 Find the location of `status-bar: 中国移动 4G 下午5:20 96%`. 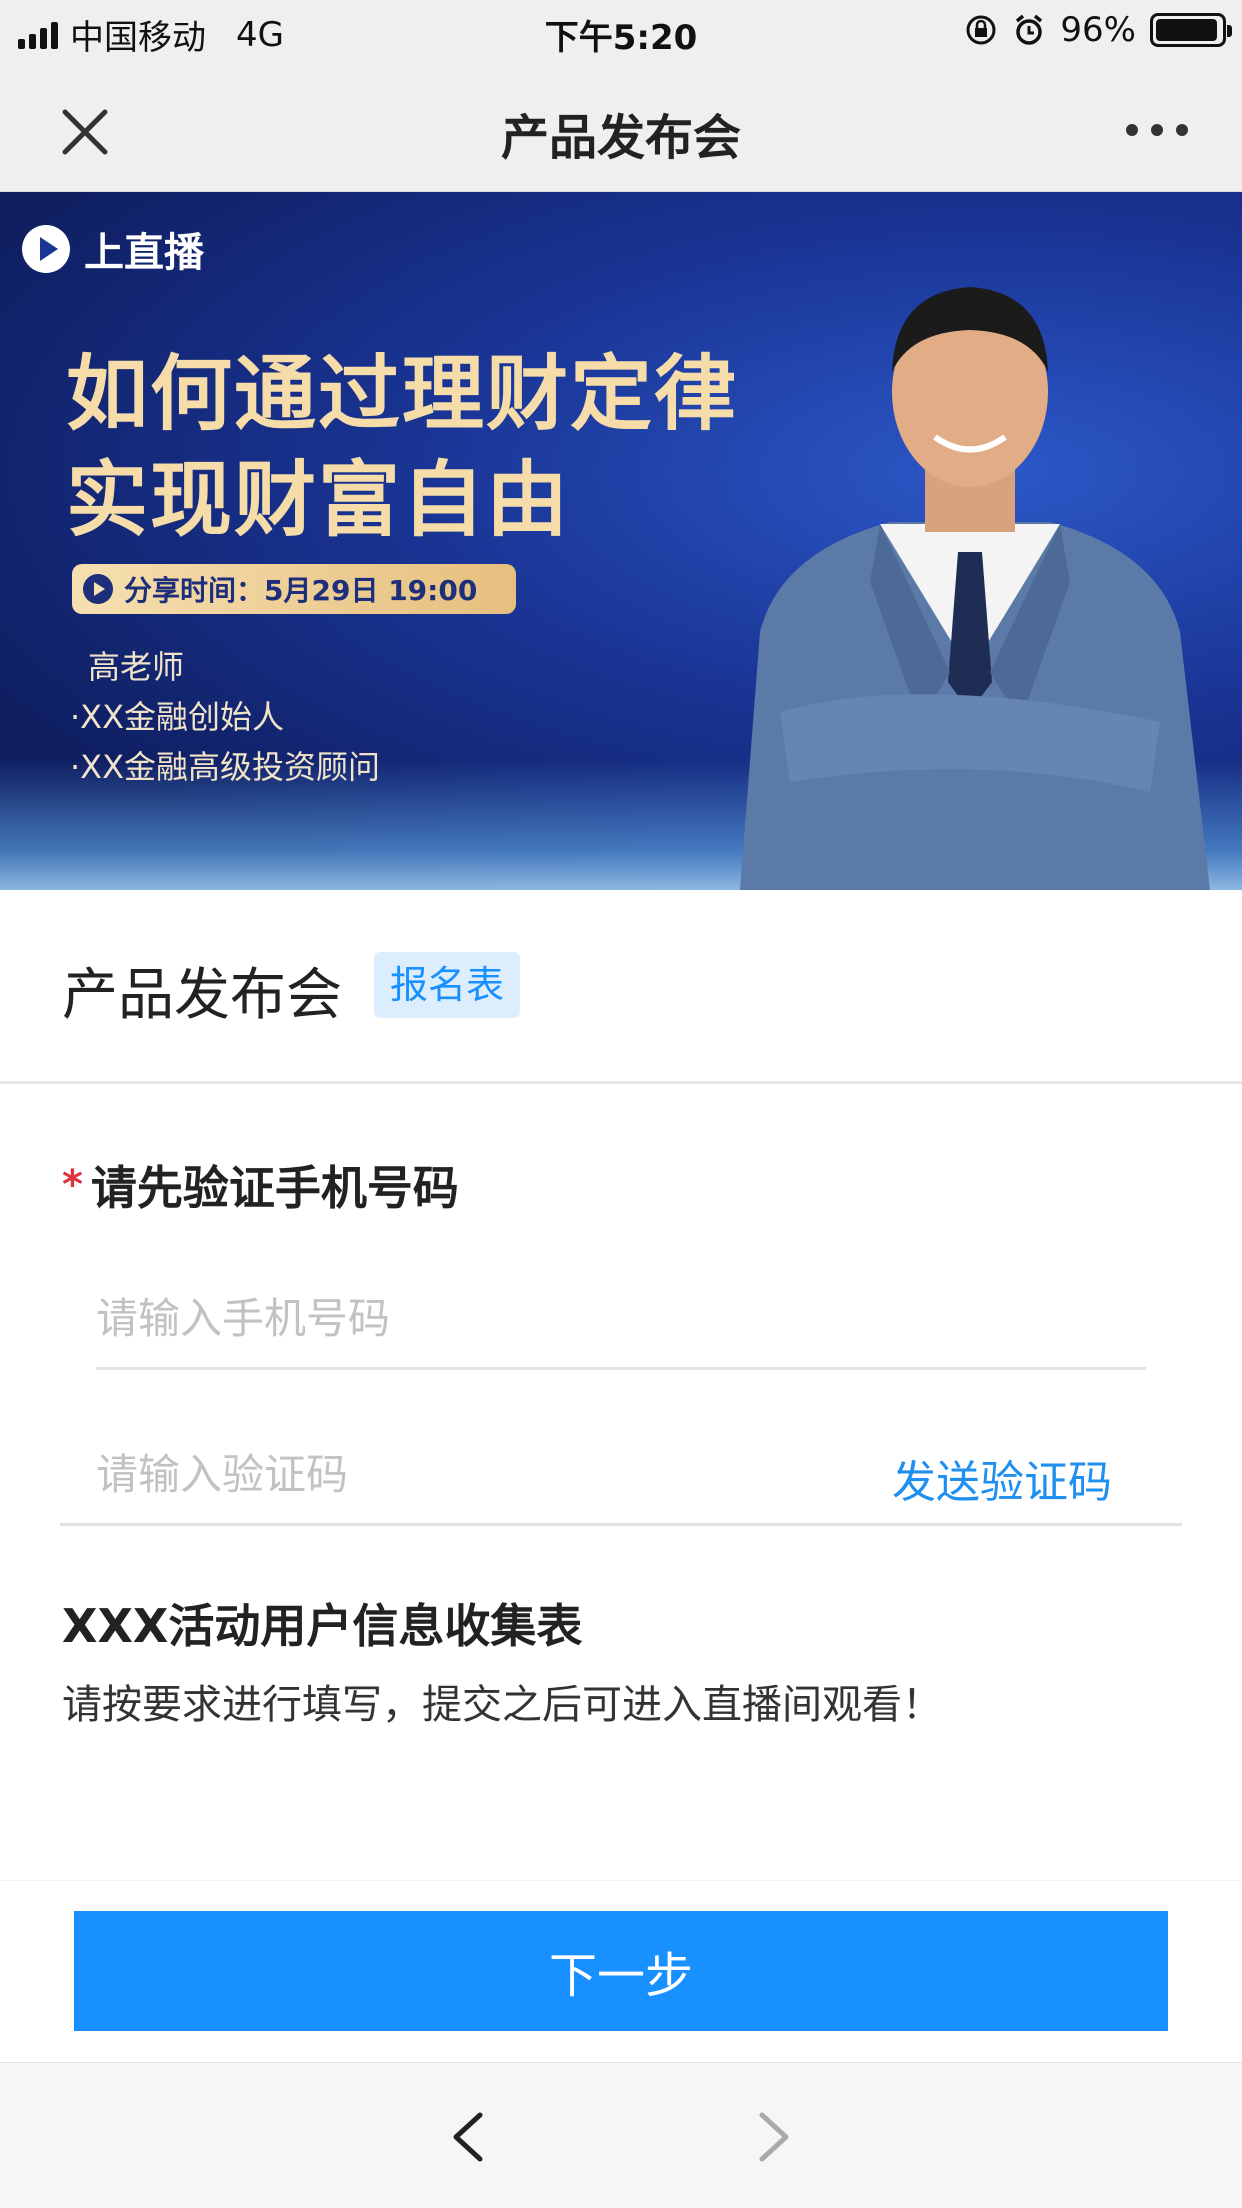

status-bar: 中国移动 4G 下午5:20 96% is located at coordinates (621, 31).